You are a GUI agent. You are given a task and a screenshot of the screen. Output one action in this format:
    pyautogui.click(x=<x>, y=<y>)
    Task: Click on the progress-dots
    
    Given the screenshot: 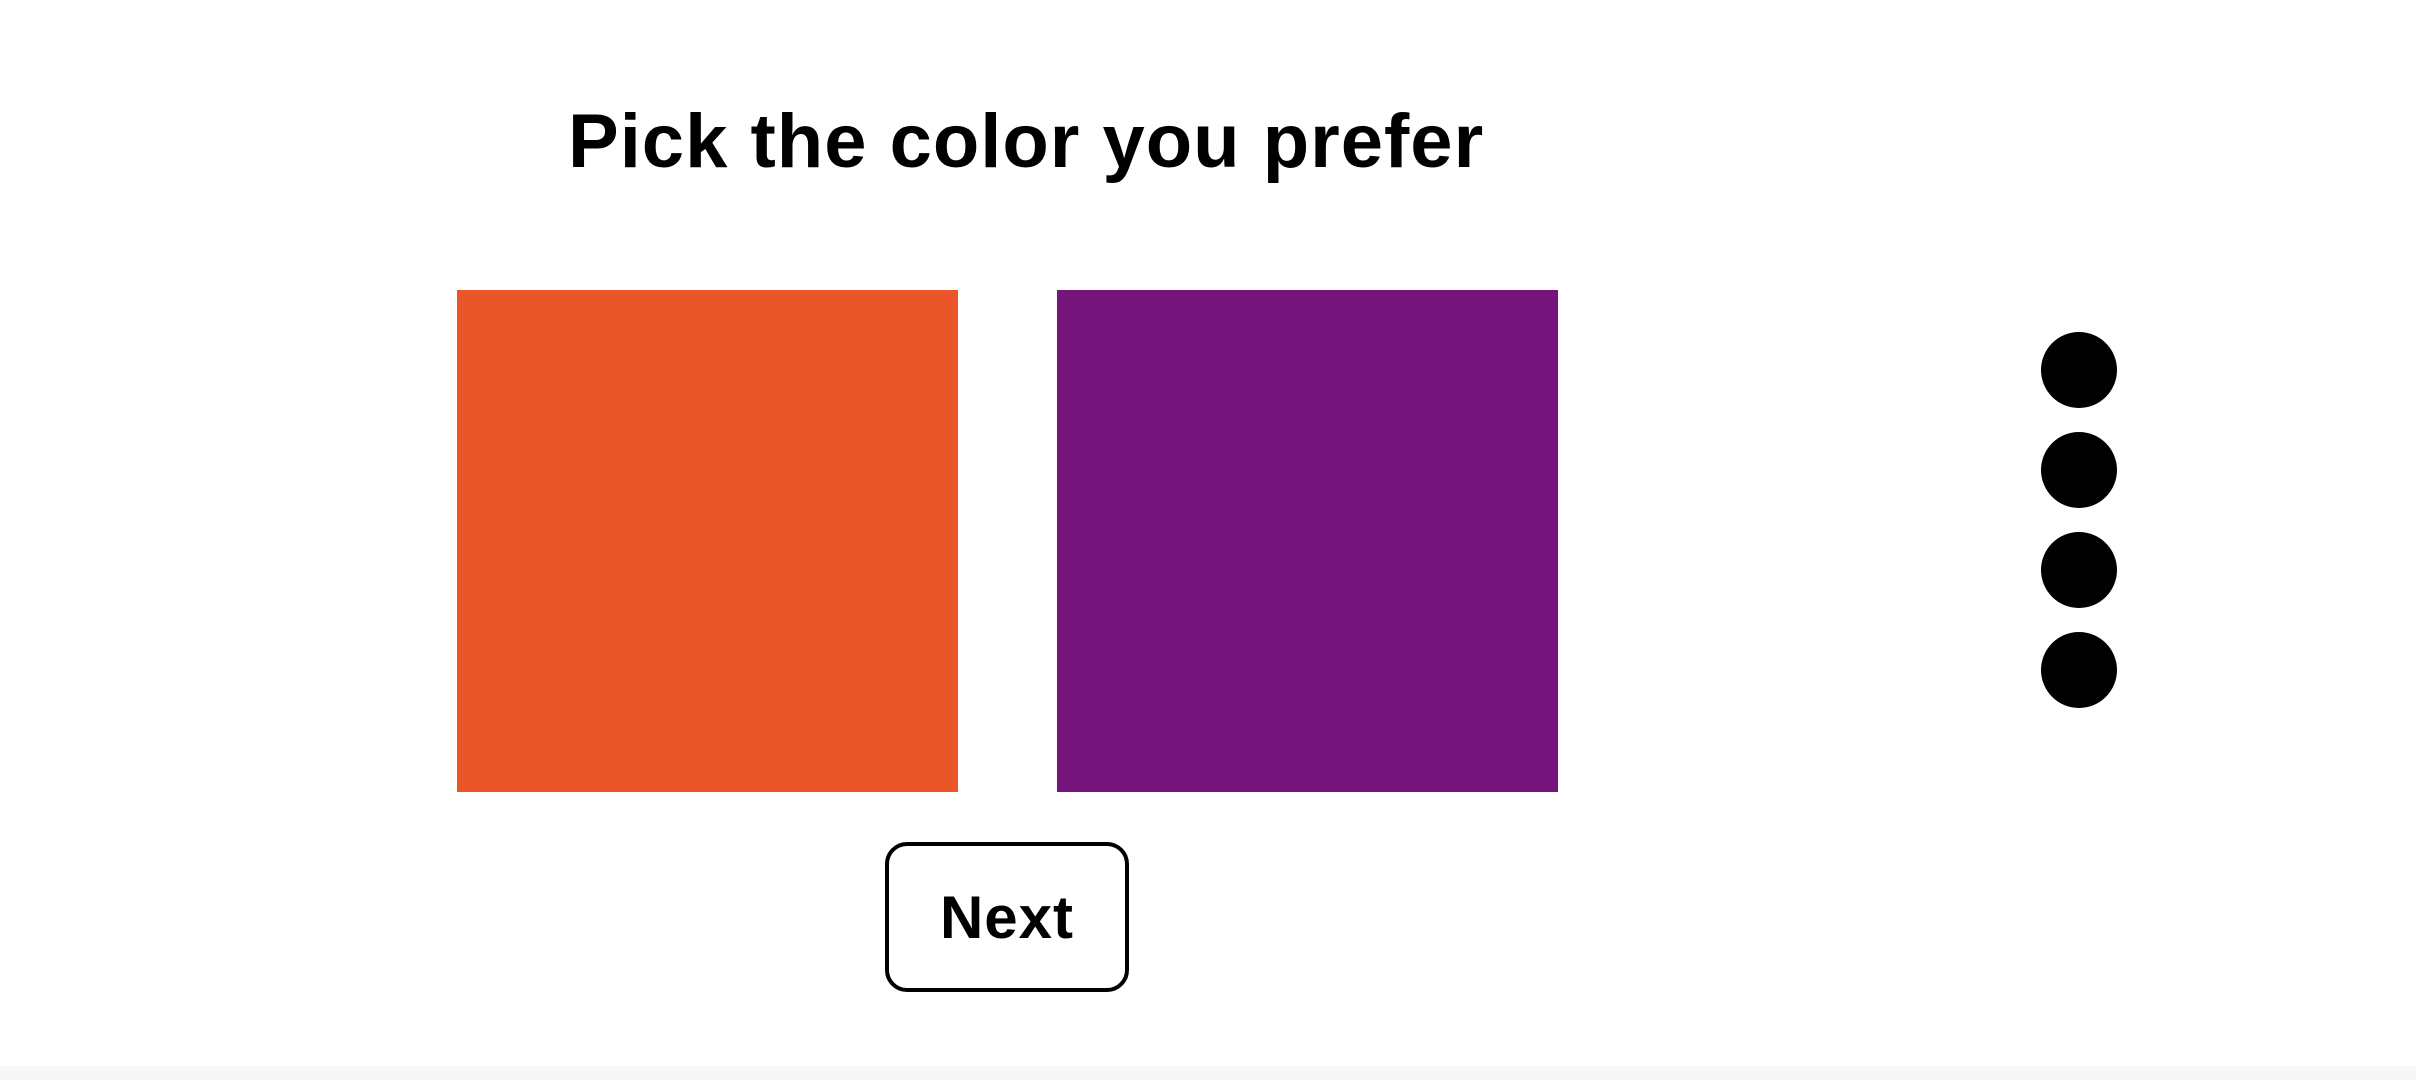 What is the action you would take?
    pyautogui.click(x=2079, y=532)
    